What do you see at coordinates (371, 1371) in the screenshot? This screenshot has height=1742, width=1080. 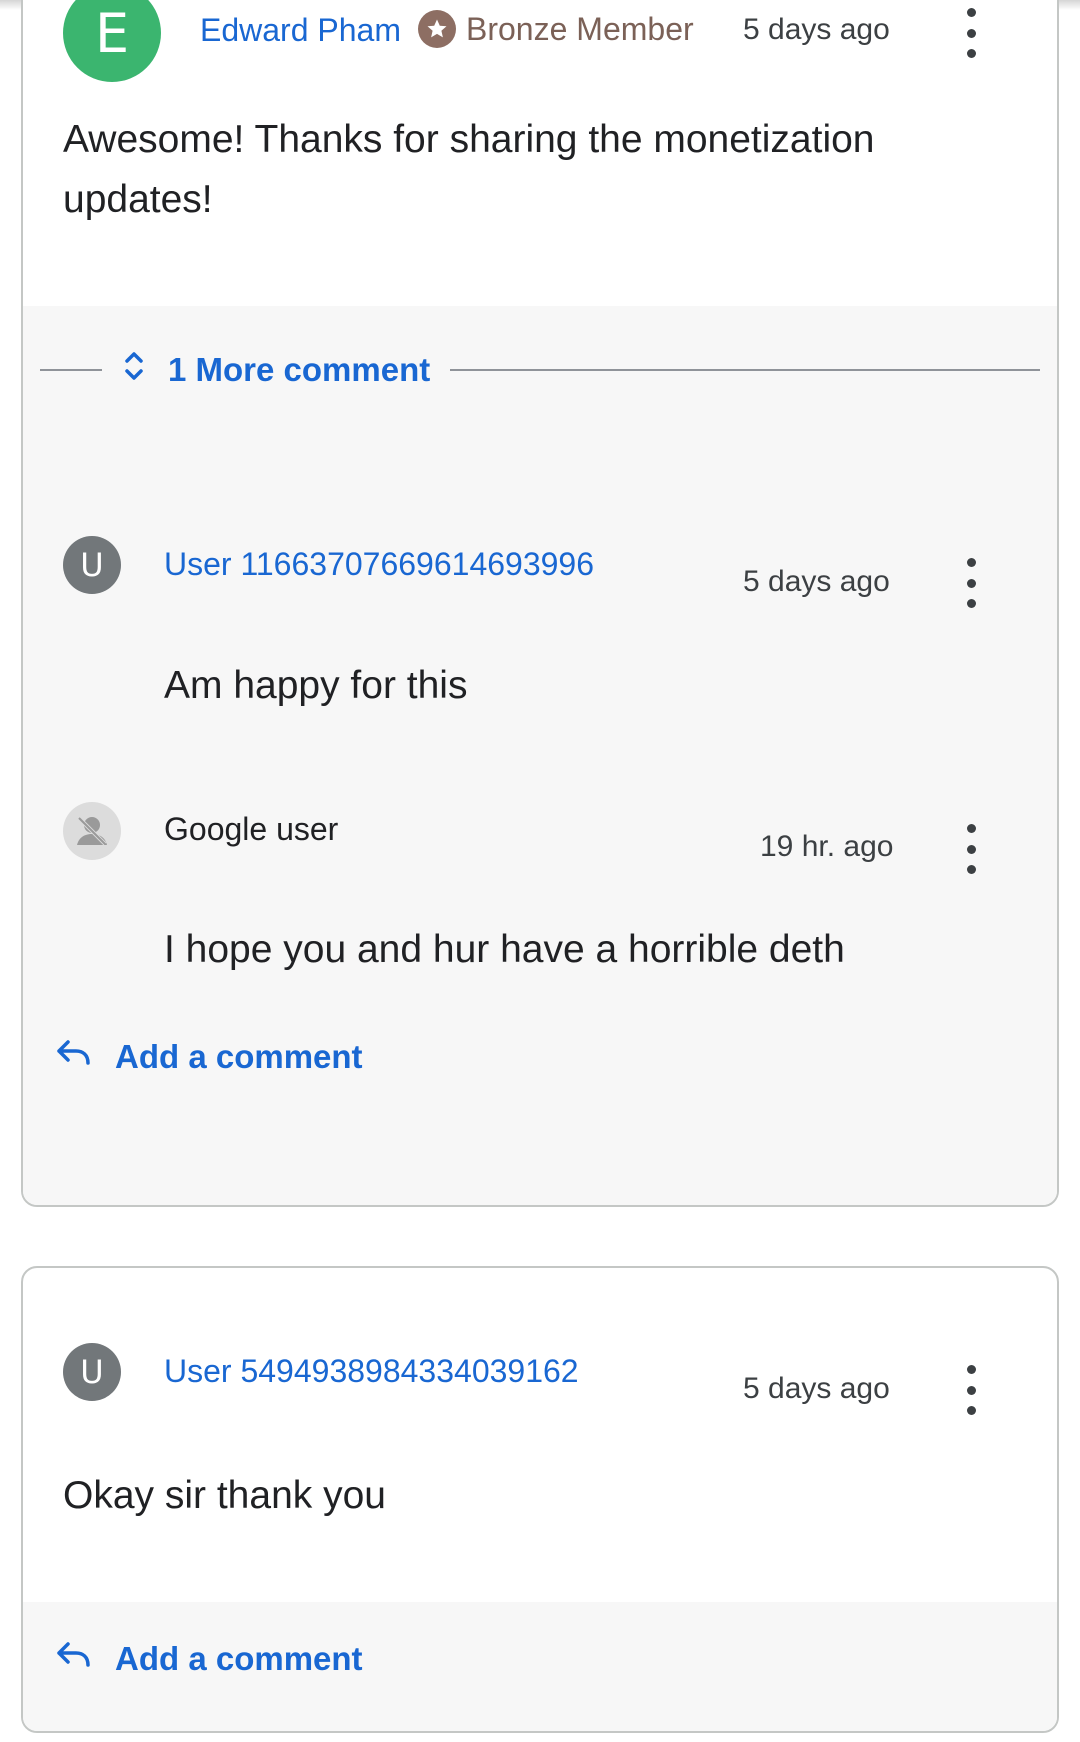 I see `author-name: User 5494938984334039162` at bounding box center [371, 1371].